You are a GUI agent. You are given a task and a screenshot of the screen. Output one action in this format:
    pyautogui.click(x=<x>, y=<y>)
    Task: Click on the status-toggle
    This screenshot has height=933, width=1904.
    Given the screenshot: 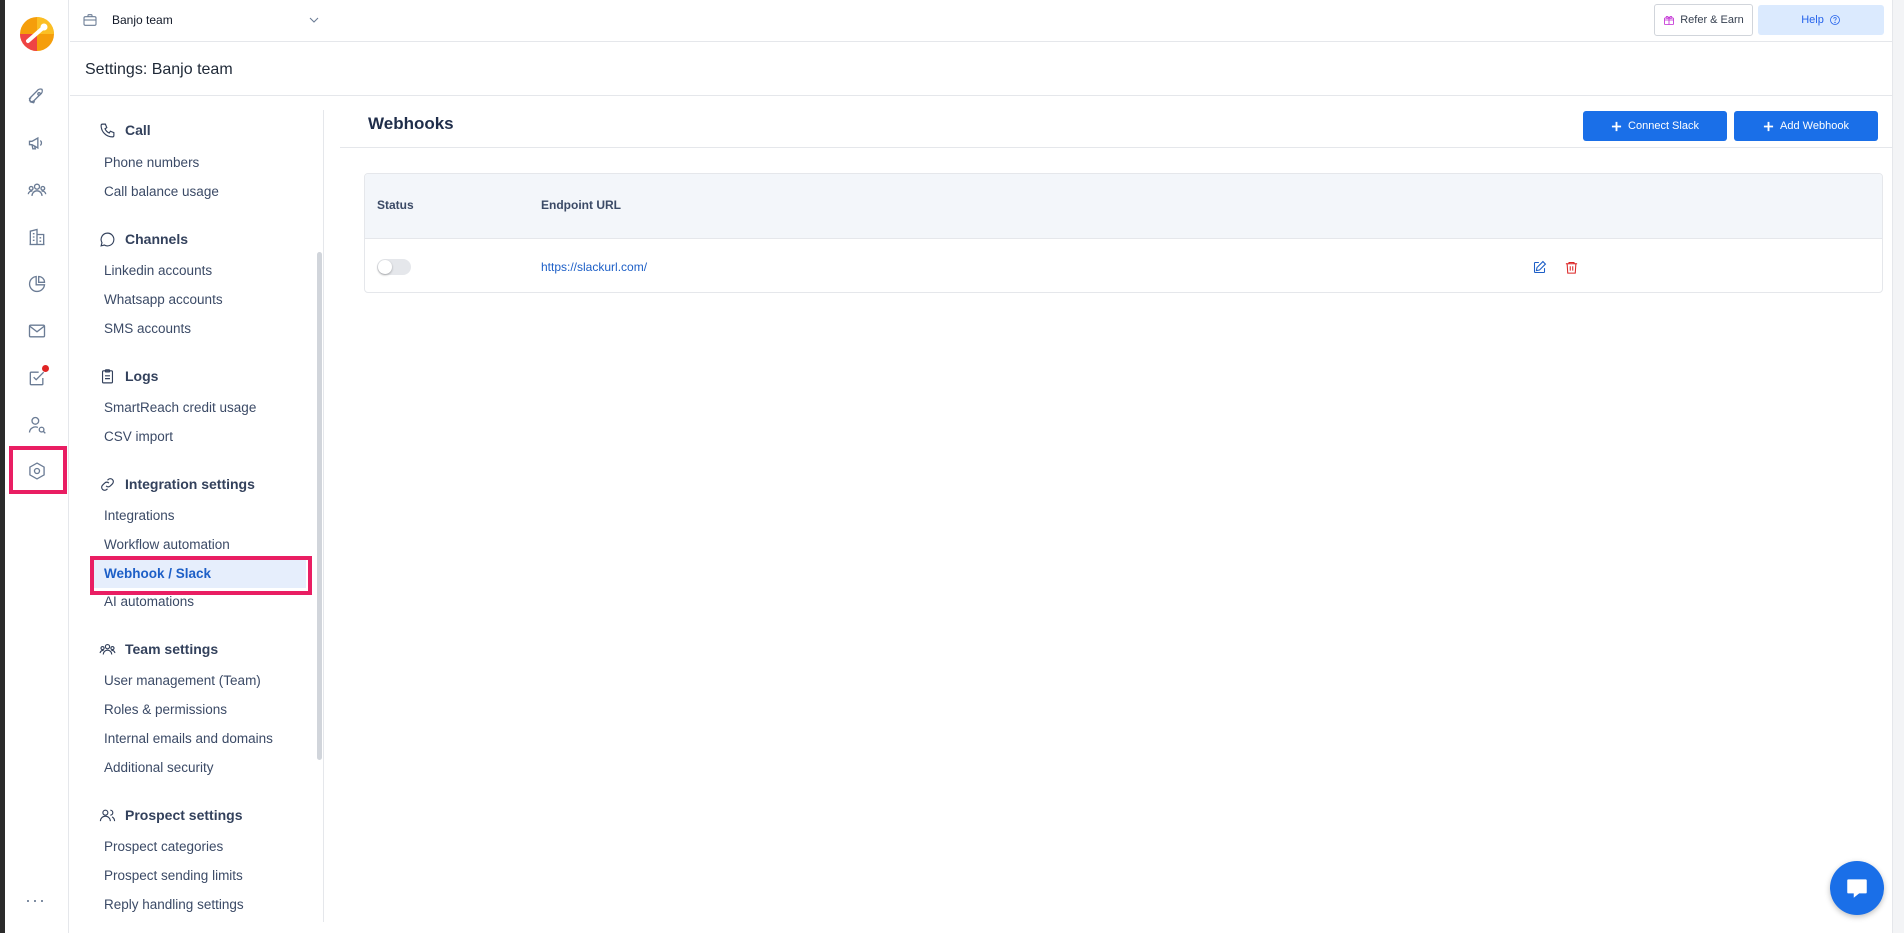 What is the action you would take?
    pyautogui.click(x=394, y=267)
    